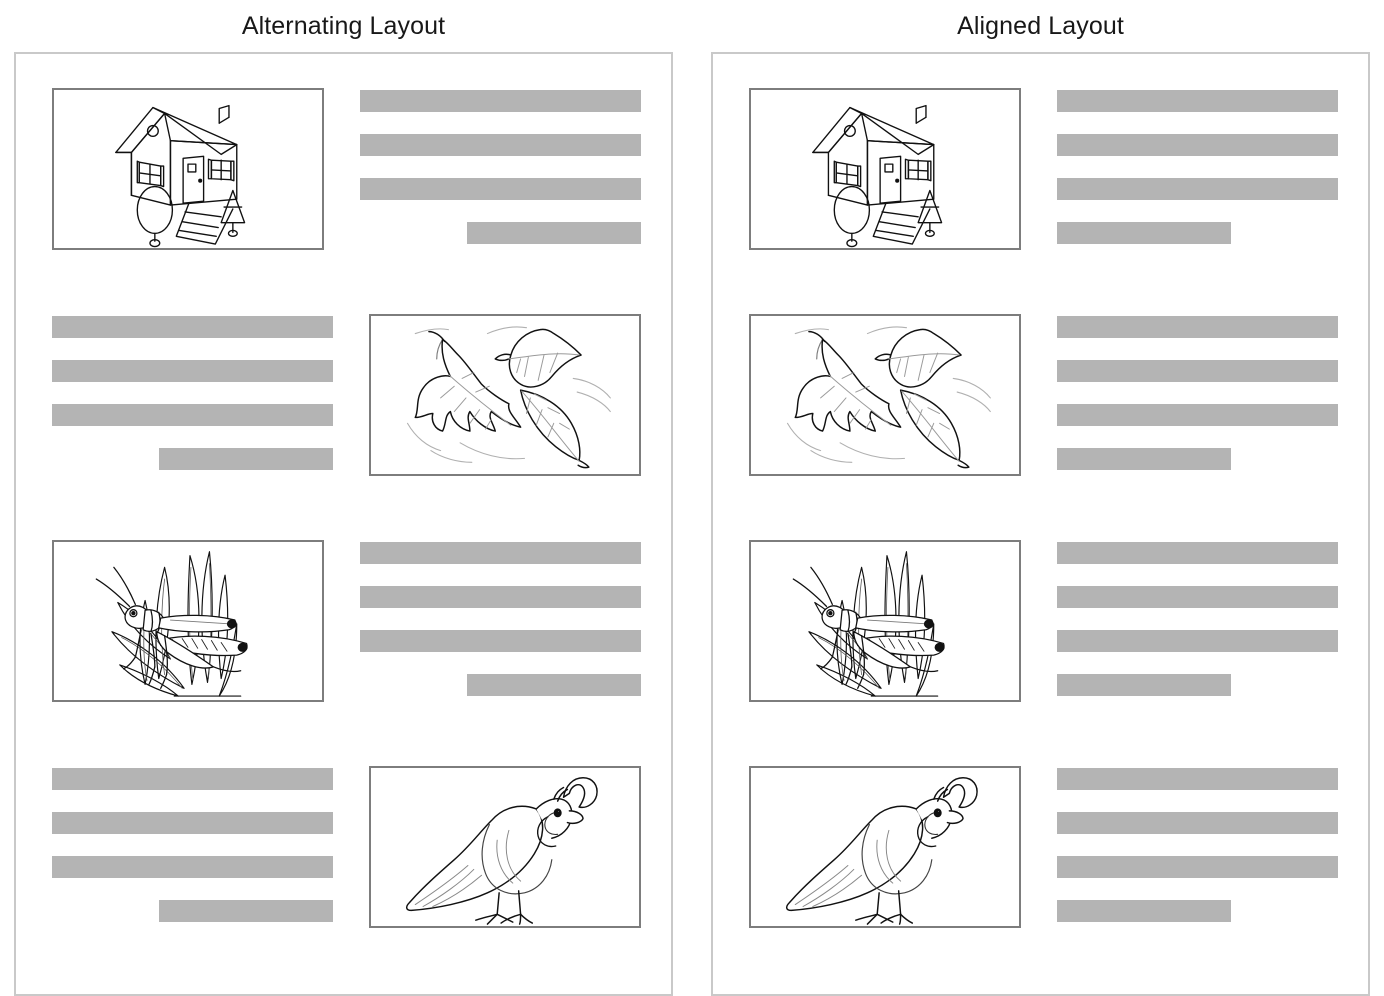  What do you see at coordinates (1040, 26) in the screenshot?
I see `aligned-layout-title: Aligned Layout` at bounding box center [1040, 26].